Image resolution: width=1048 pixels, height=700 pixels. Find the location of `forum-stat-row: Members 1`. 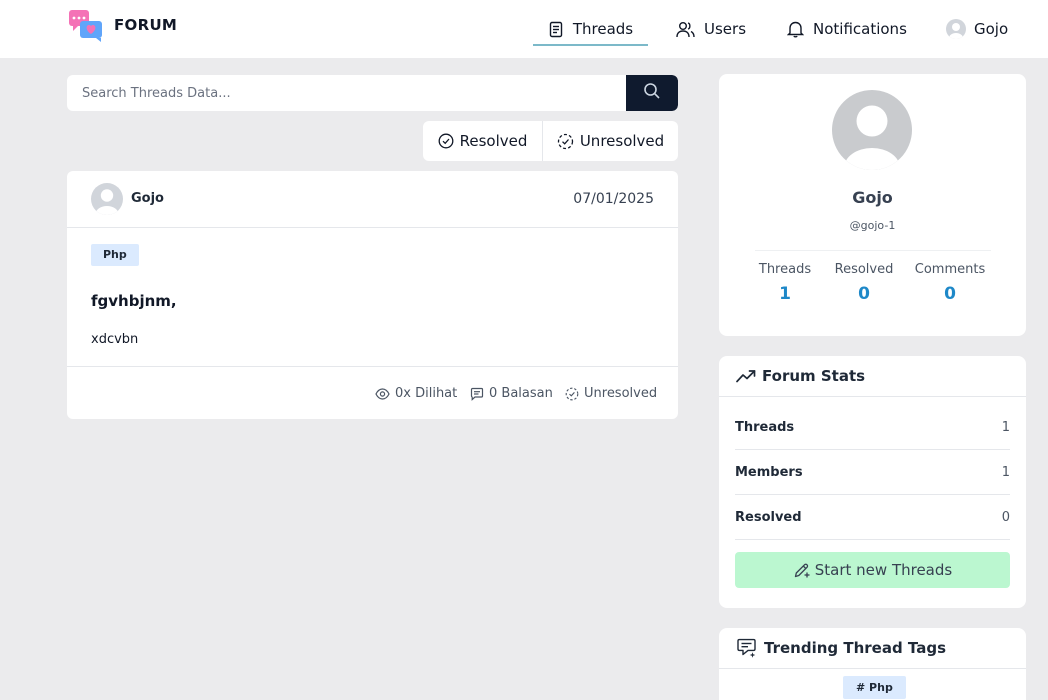

forum-stat-row: Members 1 is located at coordinates (872, 472).